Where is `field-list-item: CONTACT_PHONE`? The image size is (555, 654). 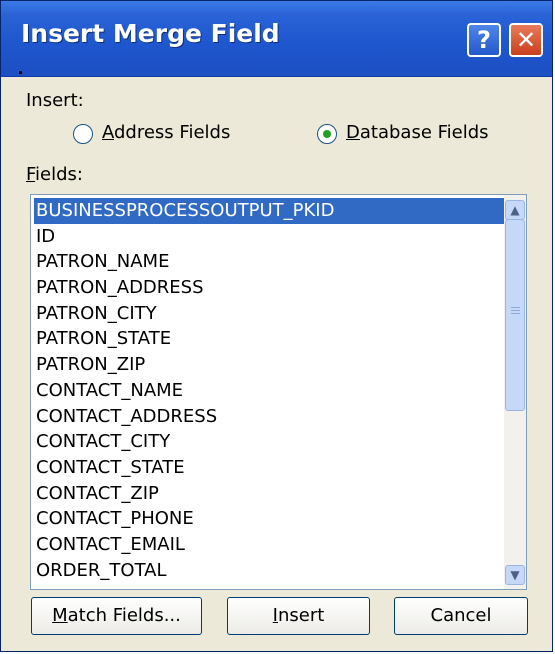
field-list-item: CONTACT_PHONE is located at coordinates (269, 519).